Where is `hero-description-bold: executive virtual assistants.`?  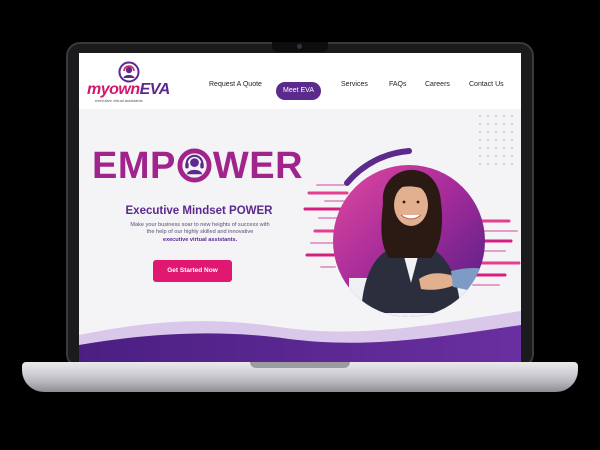
hero-description-bold: executive virtual assistants. is located at coordinates (200, 239).